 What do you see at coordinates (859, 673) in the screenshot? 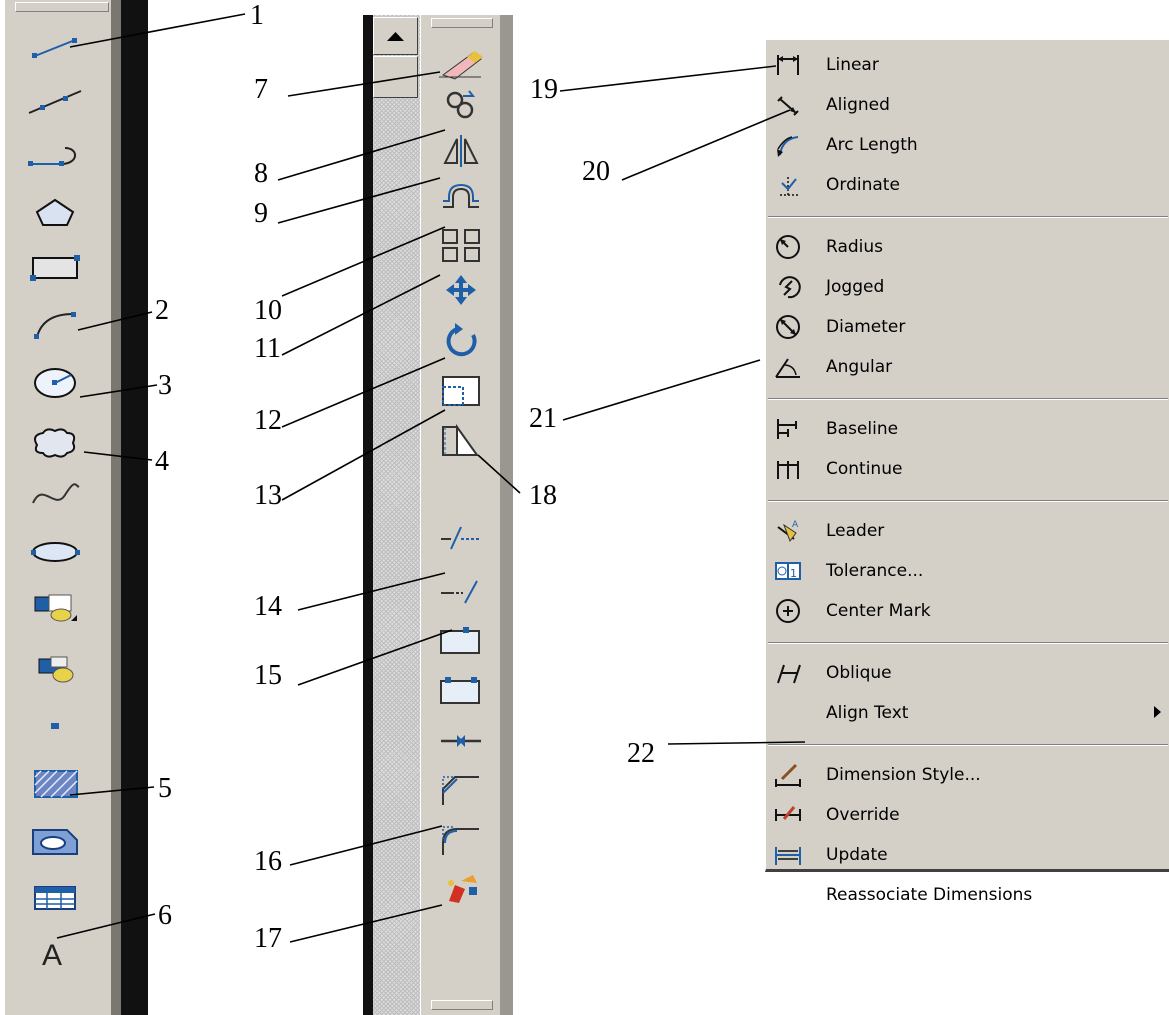
I see `menu-item-label: Oblique` at bounding box center [859, 673].